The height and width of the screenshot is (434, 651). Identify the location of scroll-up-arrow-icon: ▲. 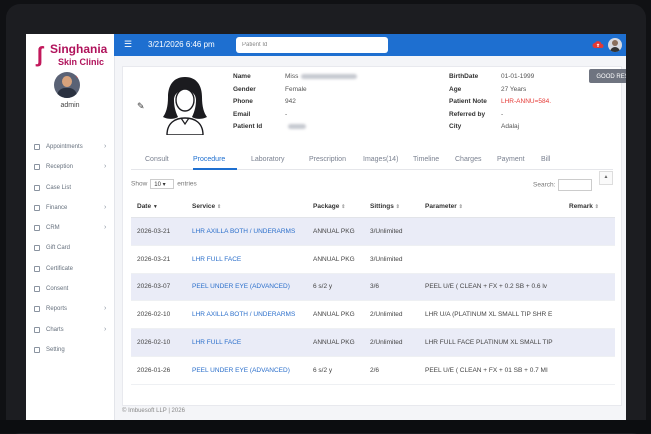
(606, 178).